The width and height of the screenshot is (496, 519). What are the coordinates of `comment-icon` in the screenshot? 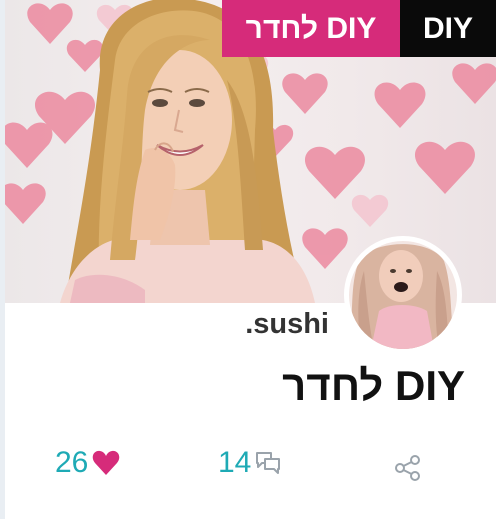 It's located at (268, 463).